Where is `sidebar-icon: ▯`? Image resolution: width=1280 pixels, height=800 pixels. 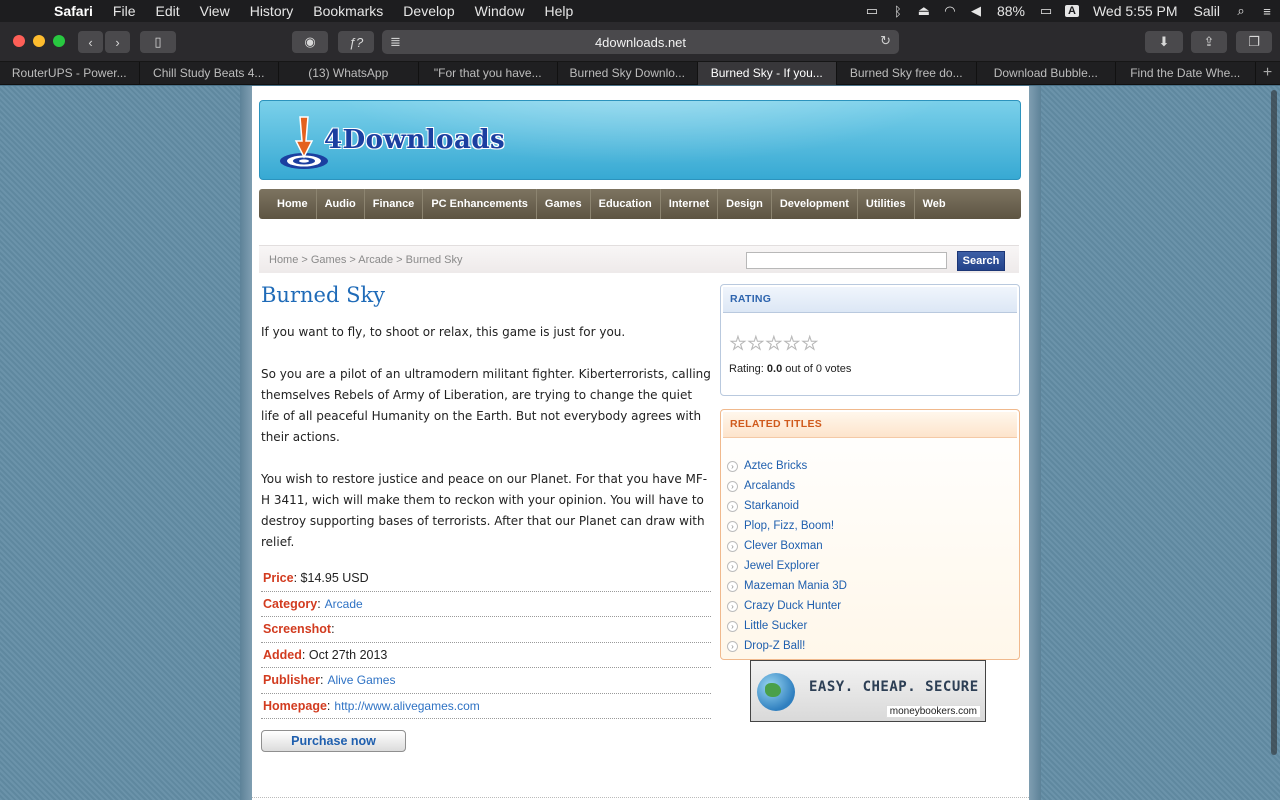 sidebar-icon: ▯ is located at coordinates (158, 42).